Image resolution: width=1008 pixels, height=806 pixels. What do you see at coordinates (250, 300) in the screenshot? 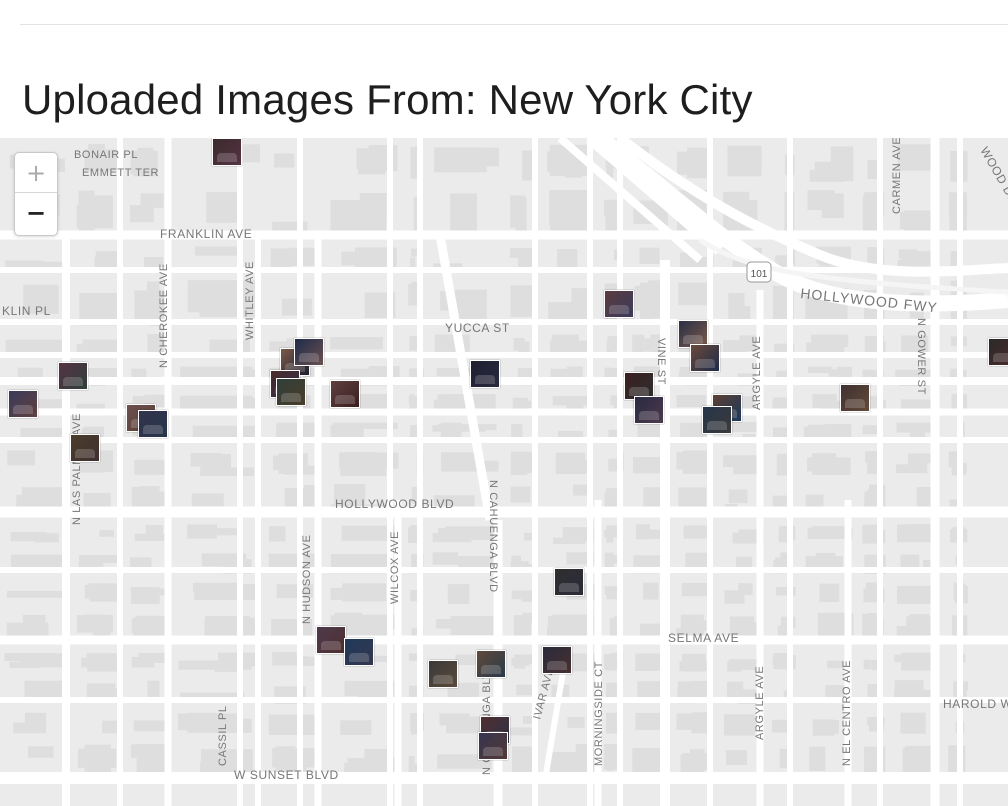
I see `label-whitley: WHITLEY AVE` at bounding box center [250, 300].